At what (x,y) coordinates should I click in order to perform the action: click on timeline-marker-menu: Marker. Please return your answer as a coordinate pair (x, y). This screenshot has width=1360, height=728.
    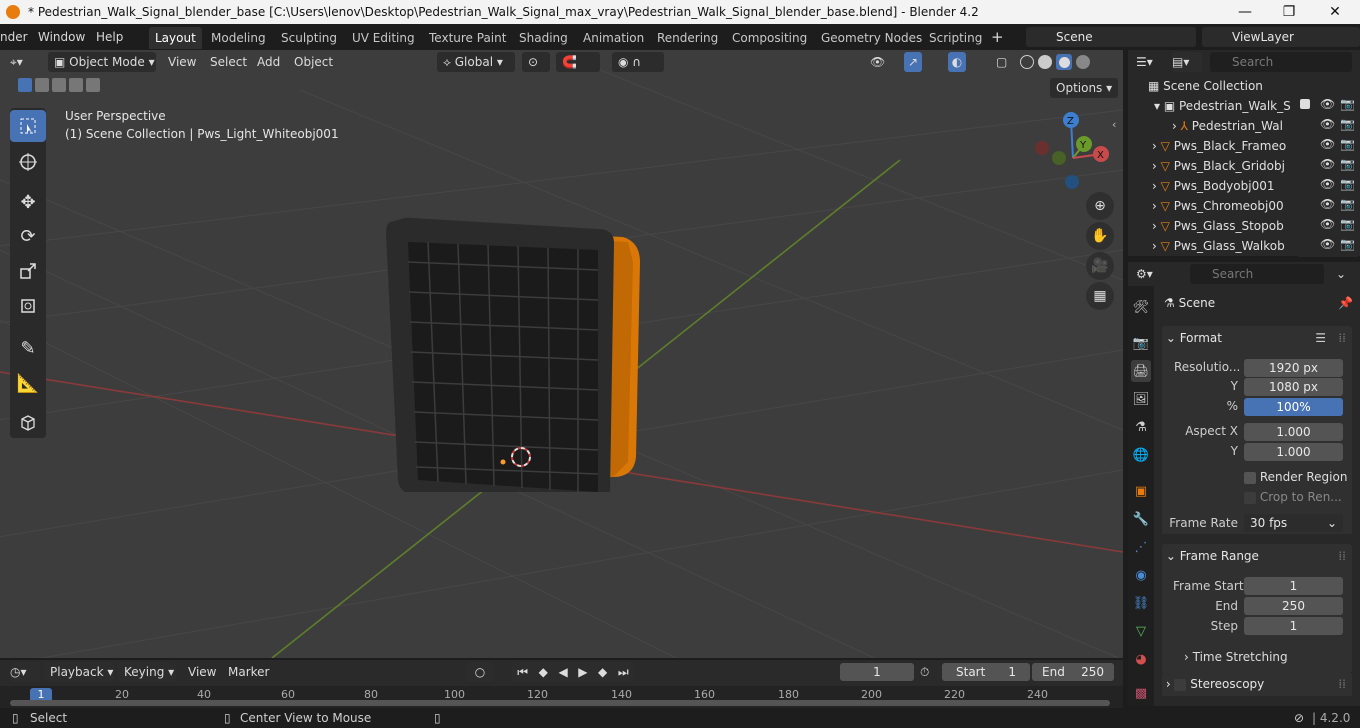
    Looking at the image, I should click on (248, 672).